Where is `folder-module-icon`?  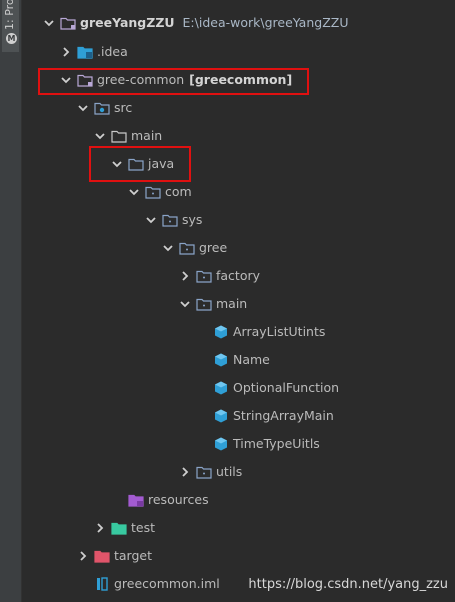
folder-module-icon is located at coordinates (68, 23).